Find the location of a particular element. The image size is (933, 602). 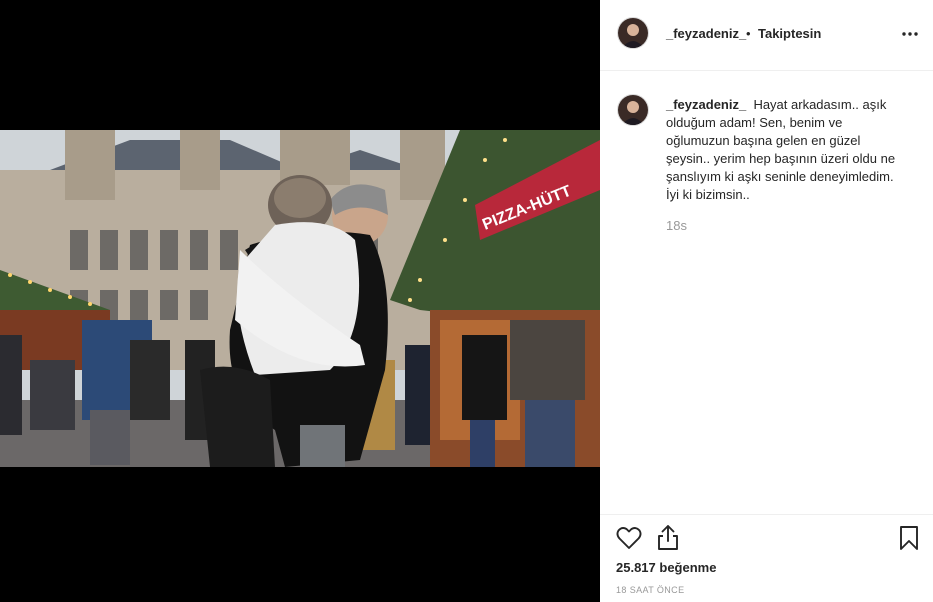

likes-count: 25.817 beğenme is located at coordinates (666, 567).